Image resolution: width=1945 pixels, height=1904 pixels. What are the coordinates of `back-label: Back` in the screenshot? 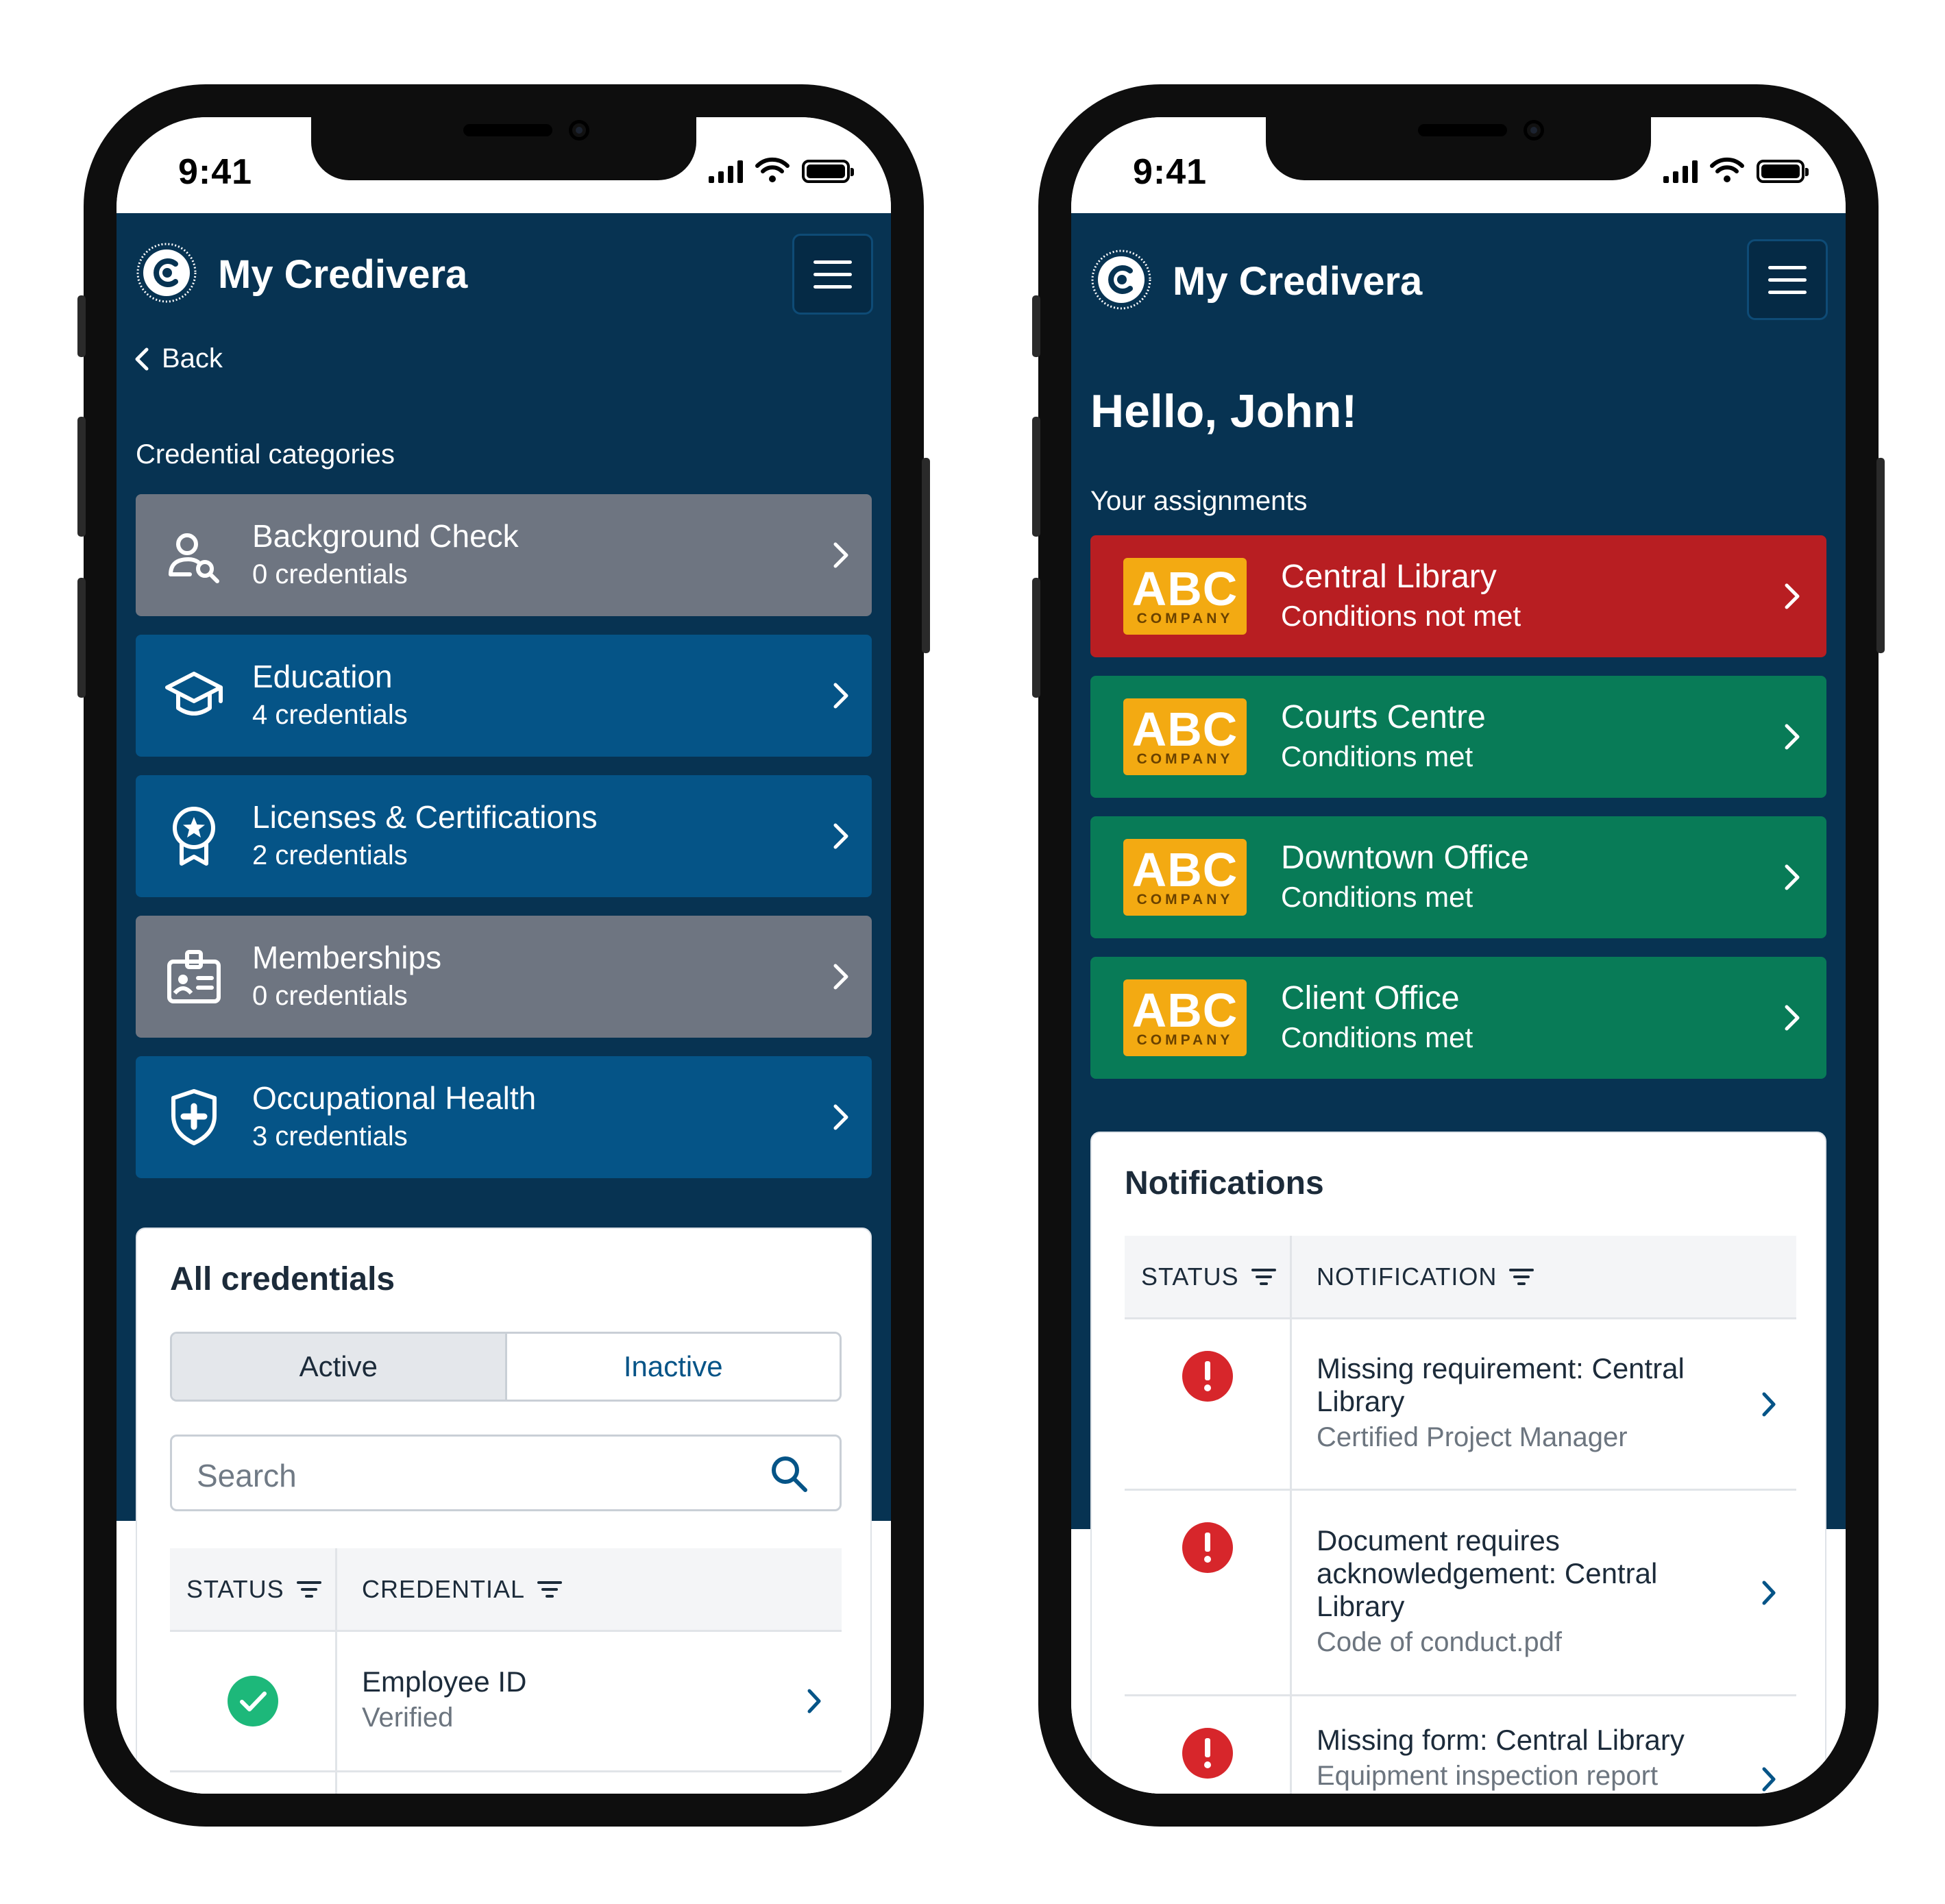 It's located at (192, 358).